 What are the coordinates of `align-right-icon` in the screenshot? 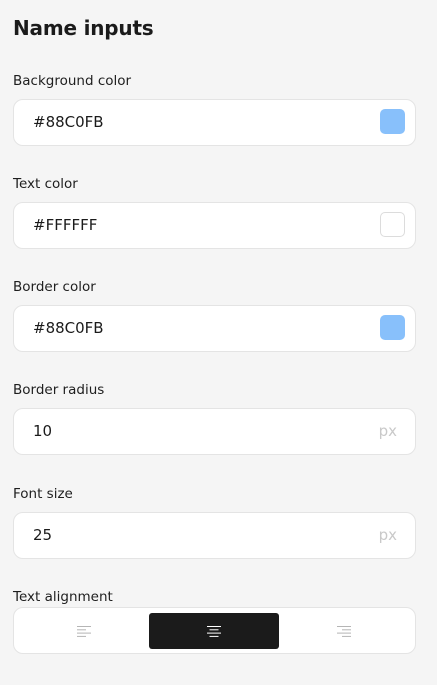 It's located at (344, 631).